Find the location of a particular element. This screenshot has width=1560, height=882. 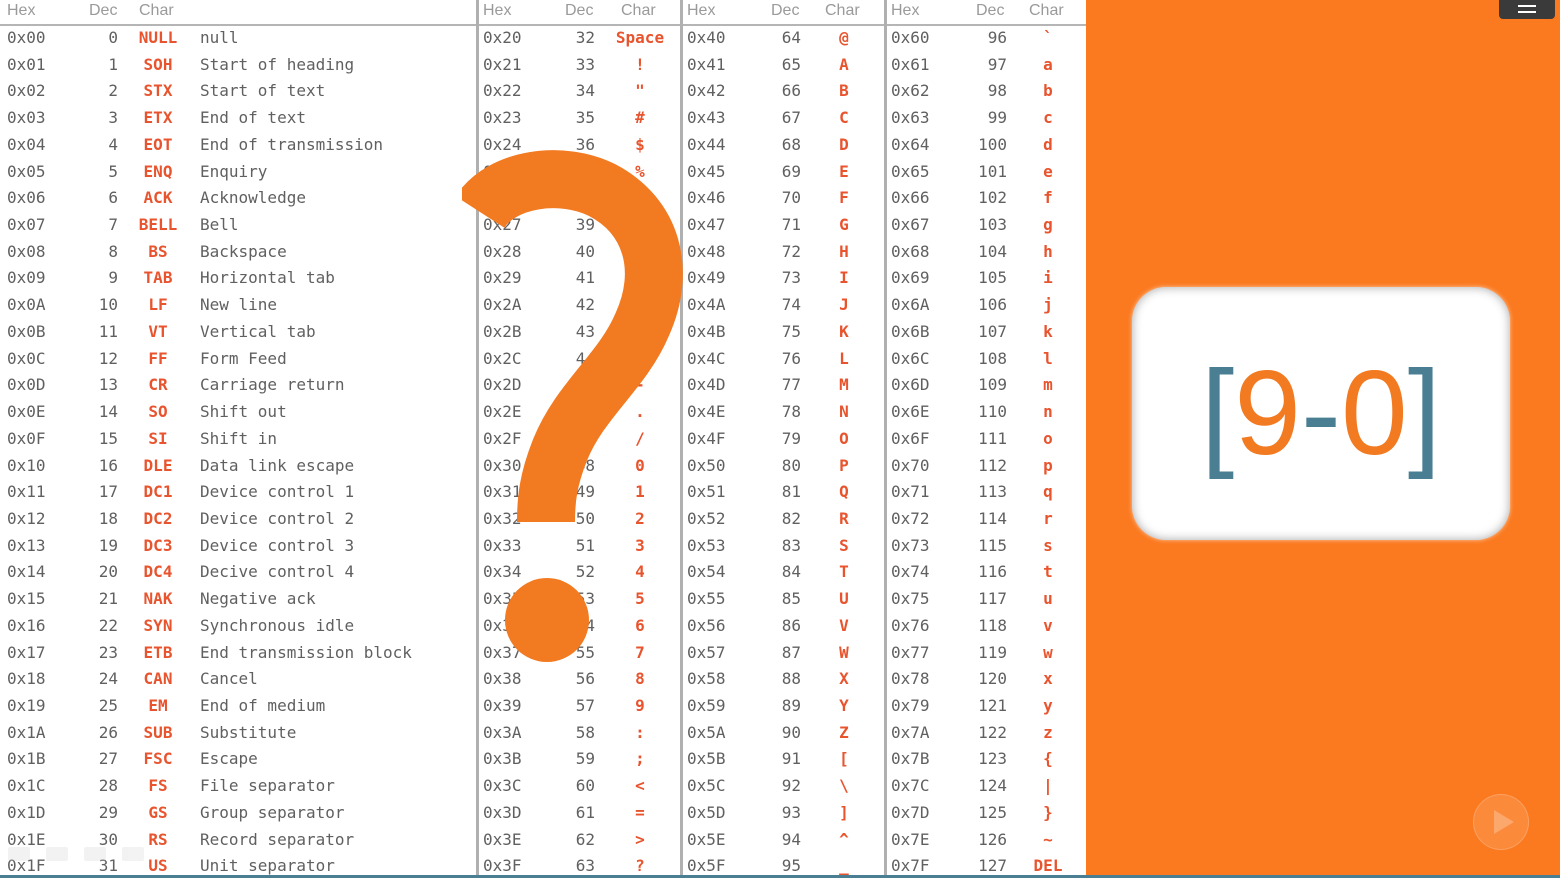

dec-cell: 87 is located at coordinates (791, 652).